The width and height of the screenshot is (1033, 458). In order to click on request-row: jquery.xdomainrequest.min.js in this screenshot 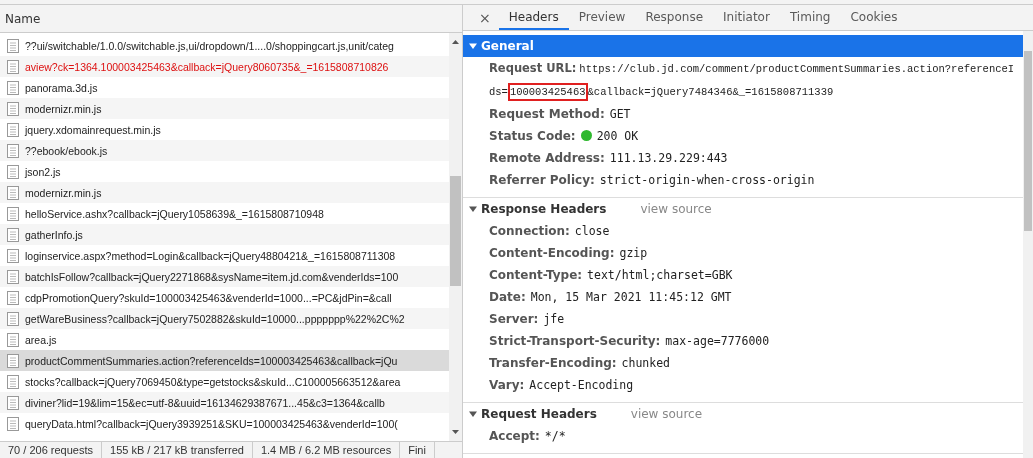, I will do `click(224, 129)`.